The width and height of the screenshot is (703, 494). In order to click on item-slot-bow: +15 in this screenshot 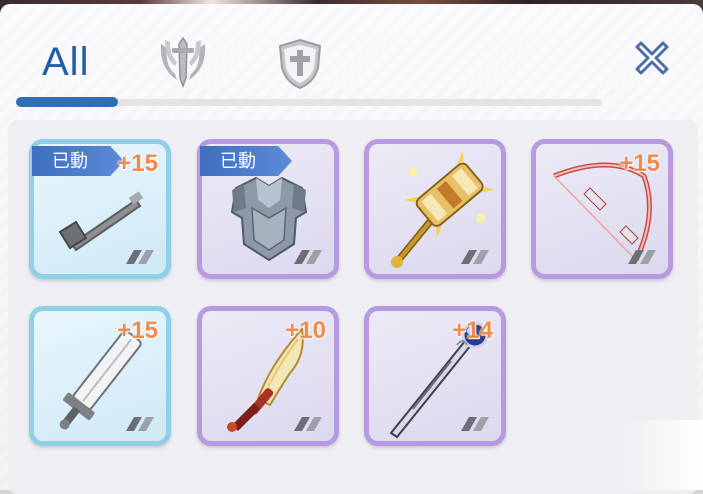, I will do `click(602, 209)`.